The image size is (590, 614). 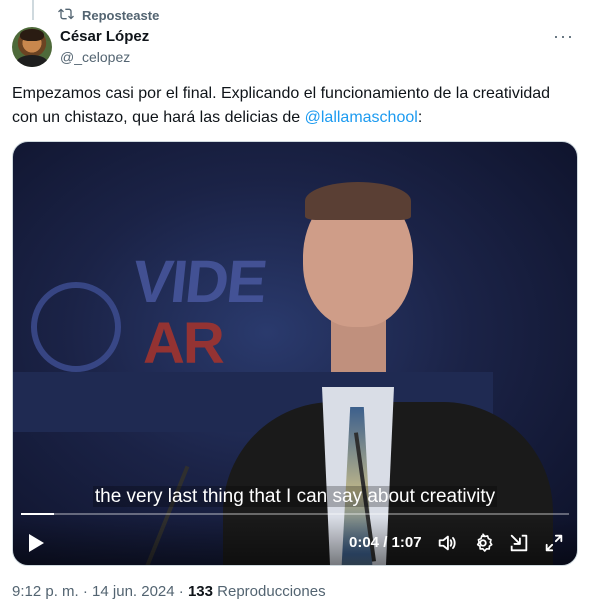 I want to click on views-label: Reproducciones, so click(x=269, y=591).